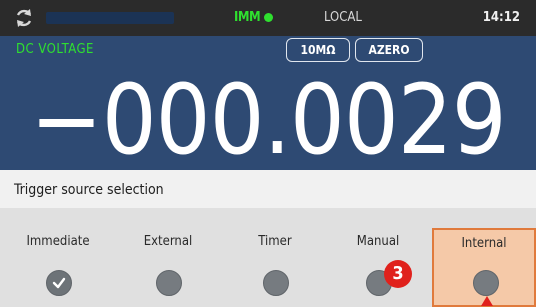 The height and width of the screenshot is (307, 536). I want to click on trigger-option-manual: Manual, so click(378, 261).